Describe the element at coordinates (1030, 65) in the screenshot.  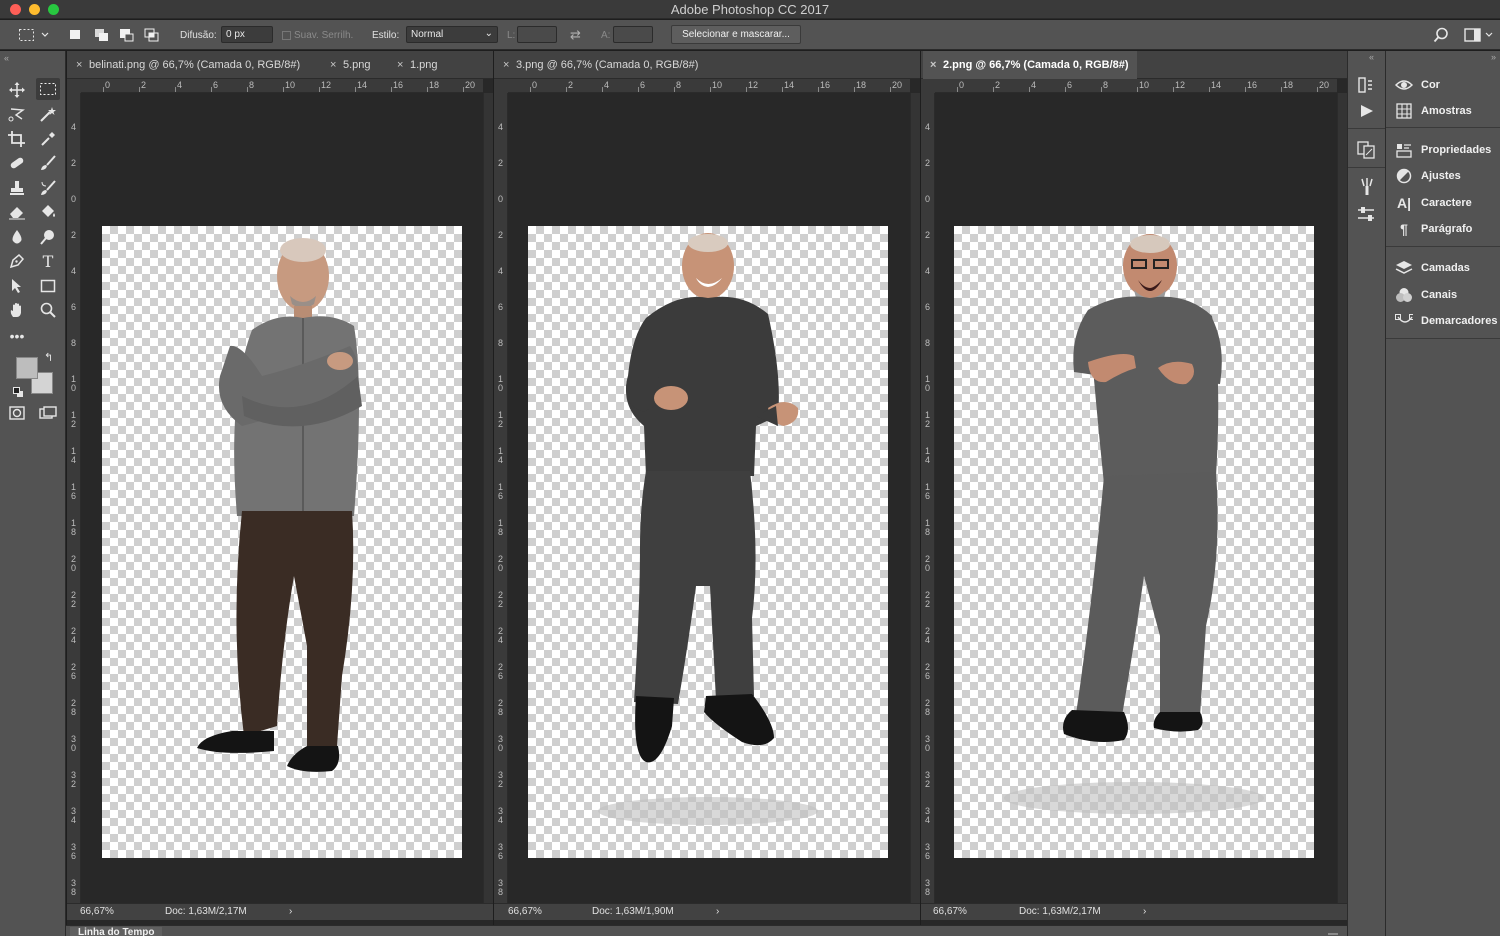
I see `tab-2png: × 2.png @ 66,7% (Camada 0, RGB/8#)` at that location.